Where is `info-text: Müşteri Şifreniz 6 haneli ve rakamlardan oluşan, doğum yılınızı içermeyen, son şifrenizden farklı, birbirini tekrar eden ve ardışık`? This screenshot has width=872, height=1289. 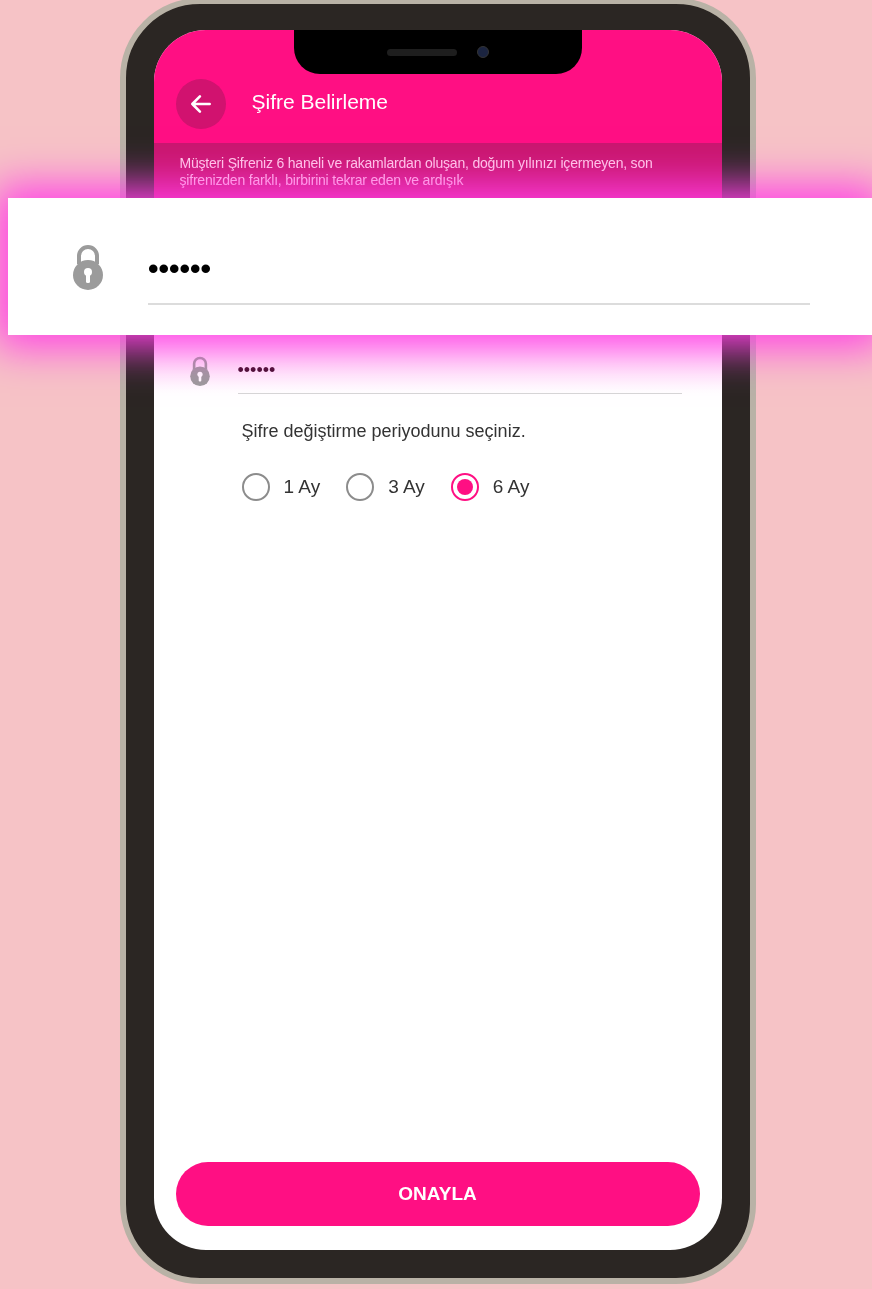
info-text: Müşteri Şifreniz 6 haneli ve rakamlardan oluşan, doğum yılınızı içermeyen, son şifrenizden farklı, birbirini tekrar eden ve ardışık is located at coordinates (416, 172).